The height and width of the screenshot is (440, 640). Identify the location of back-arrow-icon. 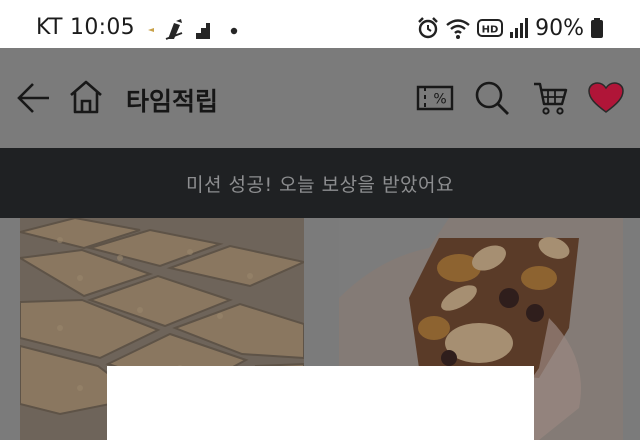
(34, 98).